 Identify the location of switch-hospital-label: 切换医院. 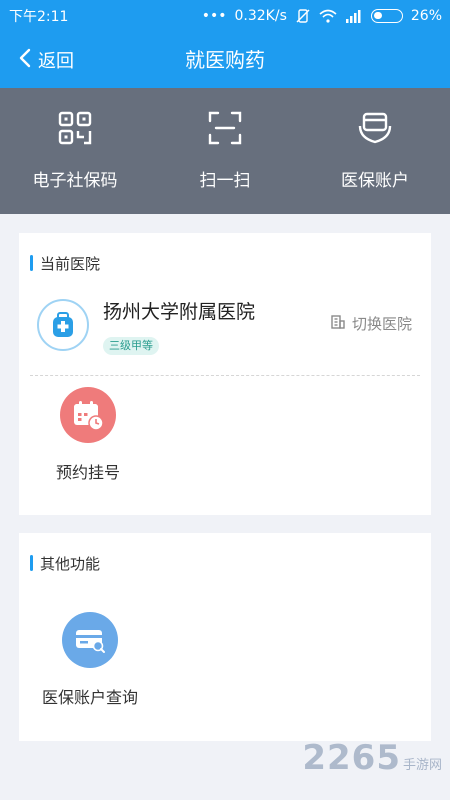
(381, 324).